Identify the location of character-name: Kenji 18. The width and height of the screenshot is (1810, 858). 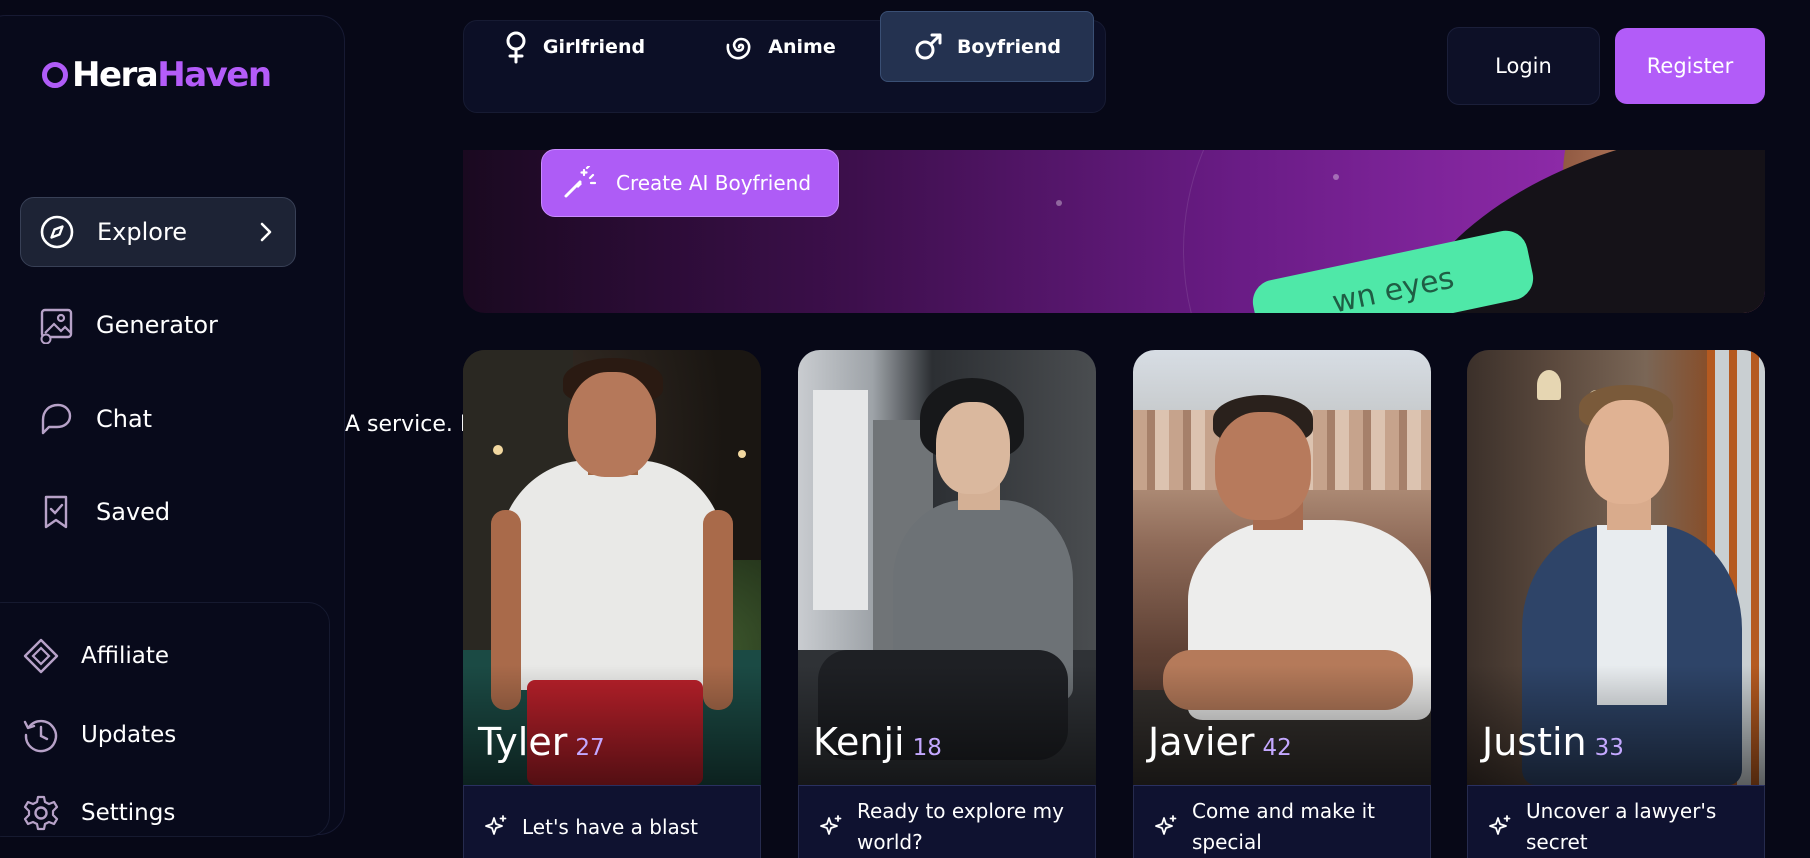
(877, 742).